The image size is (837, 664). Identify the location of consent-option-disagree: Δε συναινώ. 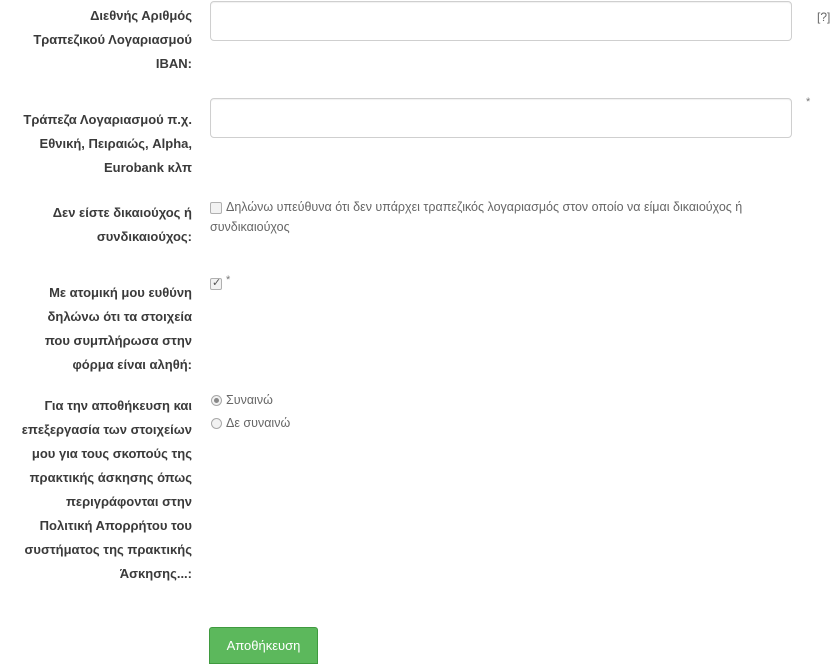
(258, 423).